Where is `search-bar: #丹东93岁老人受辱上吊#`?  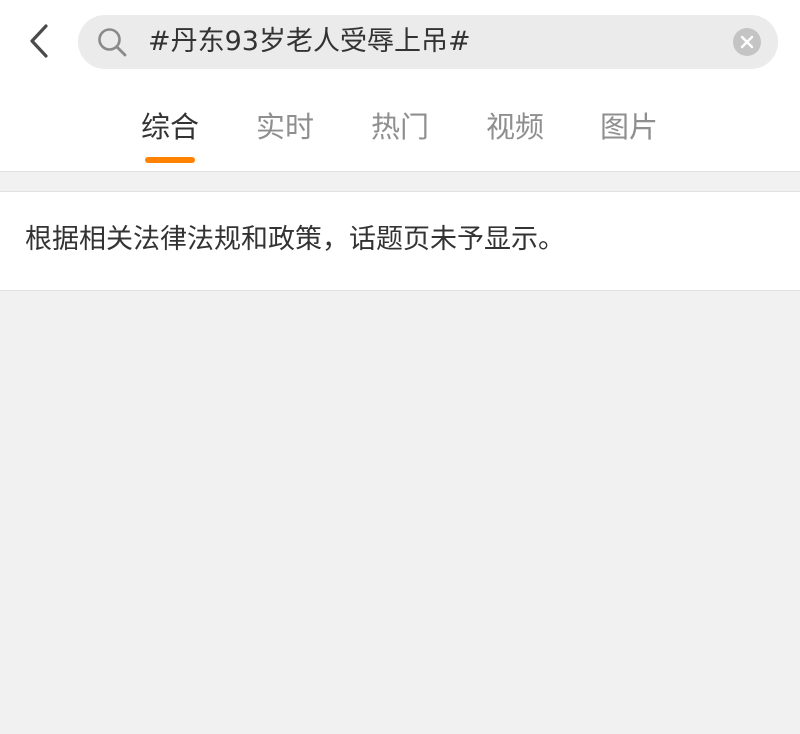
search-bar: #丹东93岁老人受辱上吊# is located at coordinates (428, 42).